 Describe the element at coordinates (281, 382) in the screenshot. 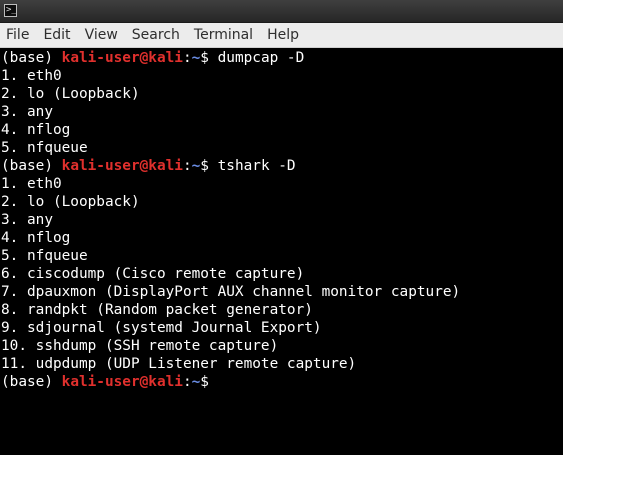

I see `prompt-line: (base) kali-user@kali:~$` at that location.